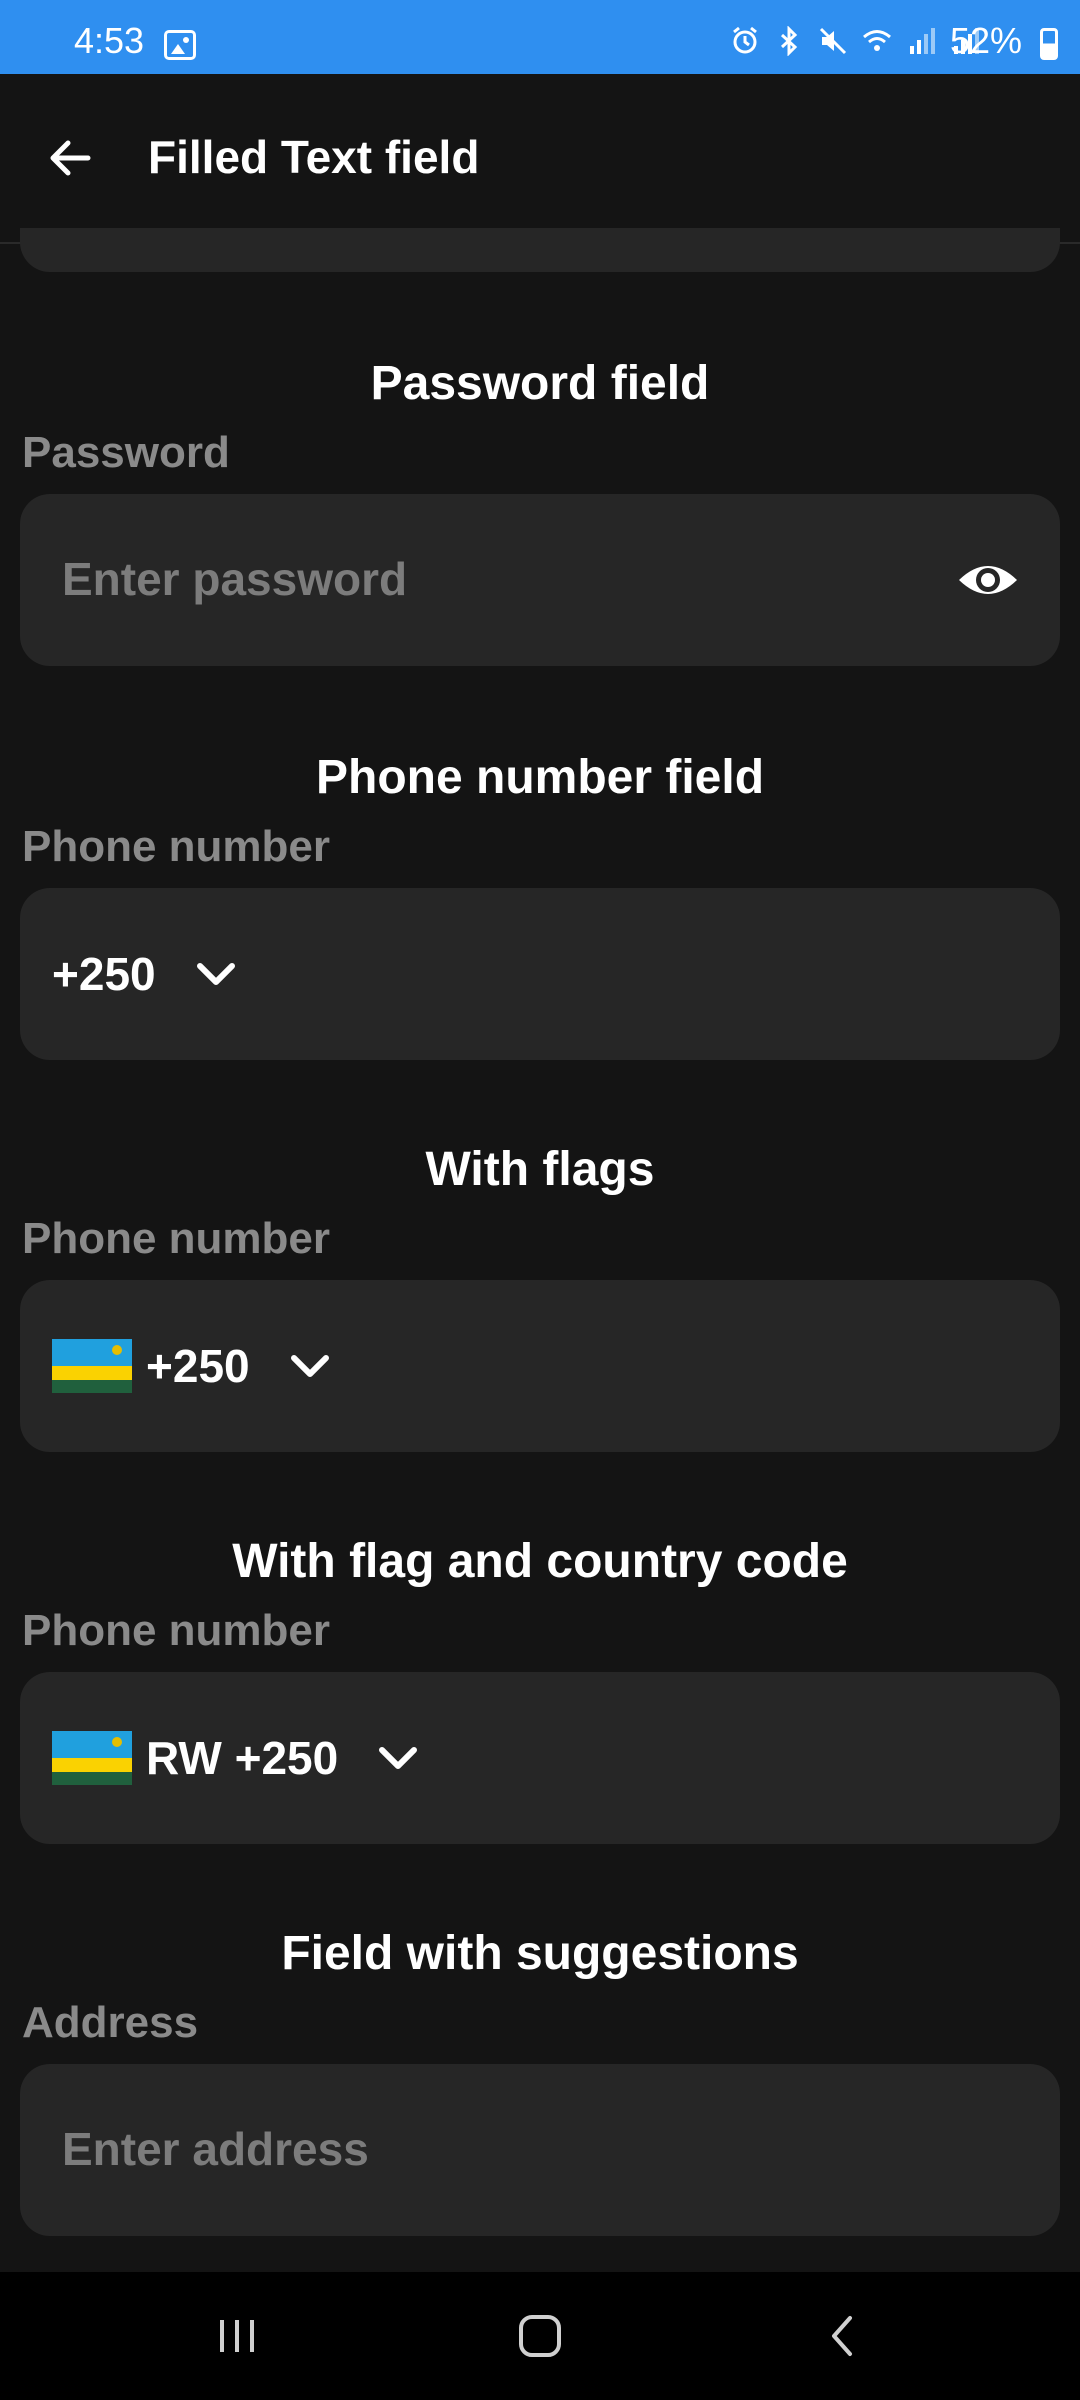 This screenshot has width=1080, height=2400. I want to click on country-code: RW +250, so click(242, 1758).